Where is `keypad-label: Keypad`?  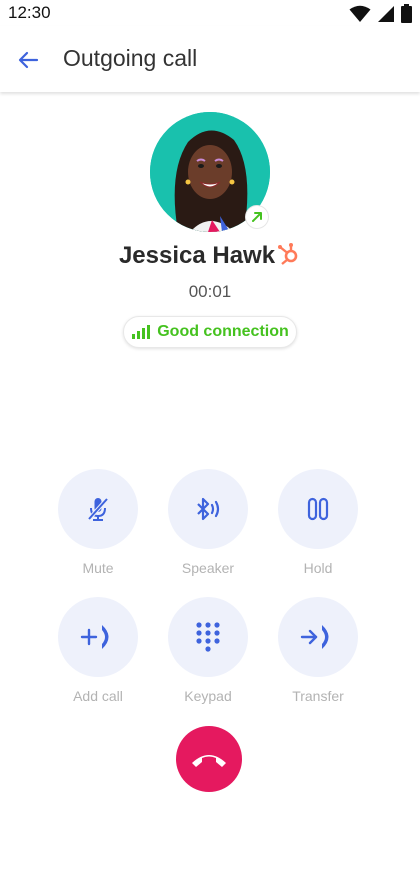 keypad-label: Keypad is located at coordinates (208, 696).